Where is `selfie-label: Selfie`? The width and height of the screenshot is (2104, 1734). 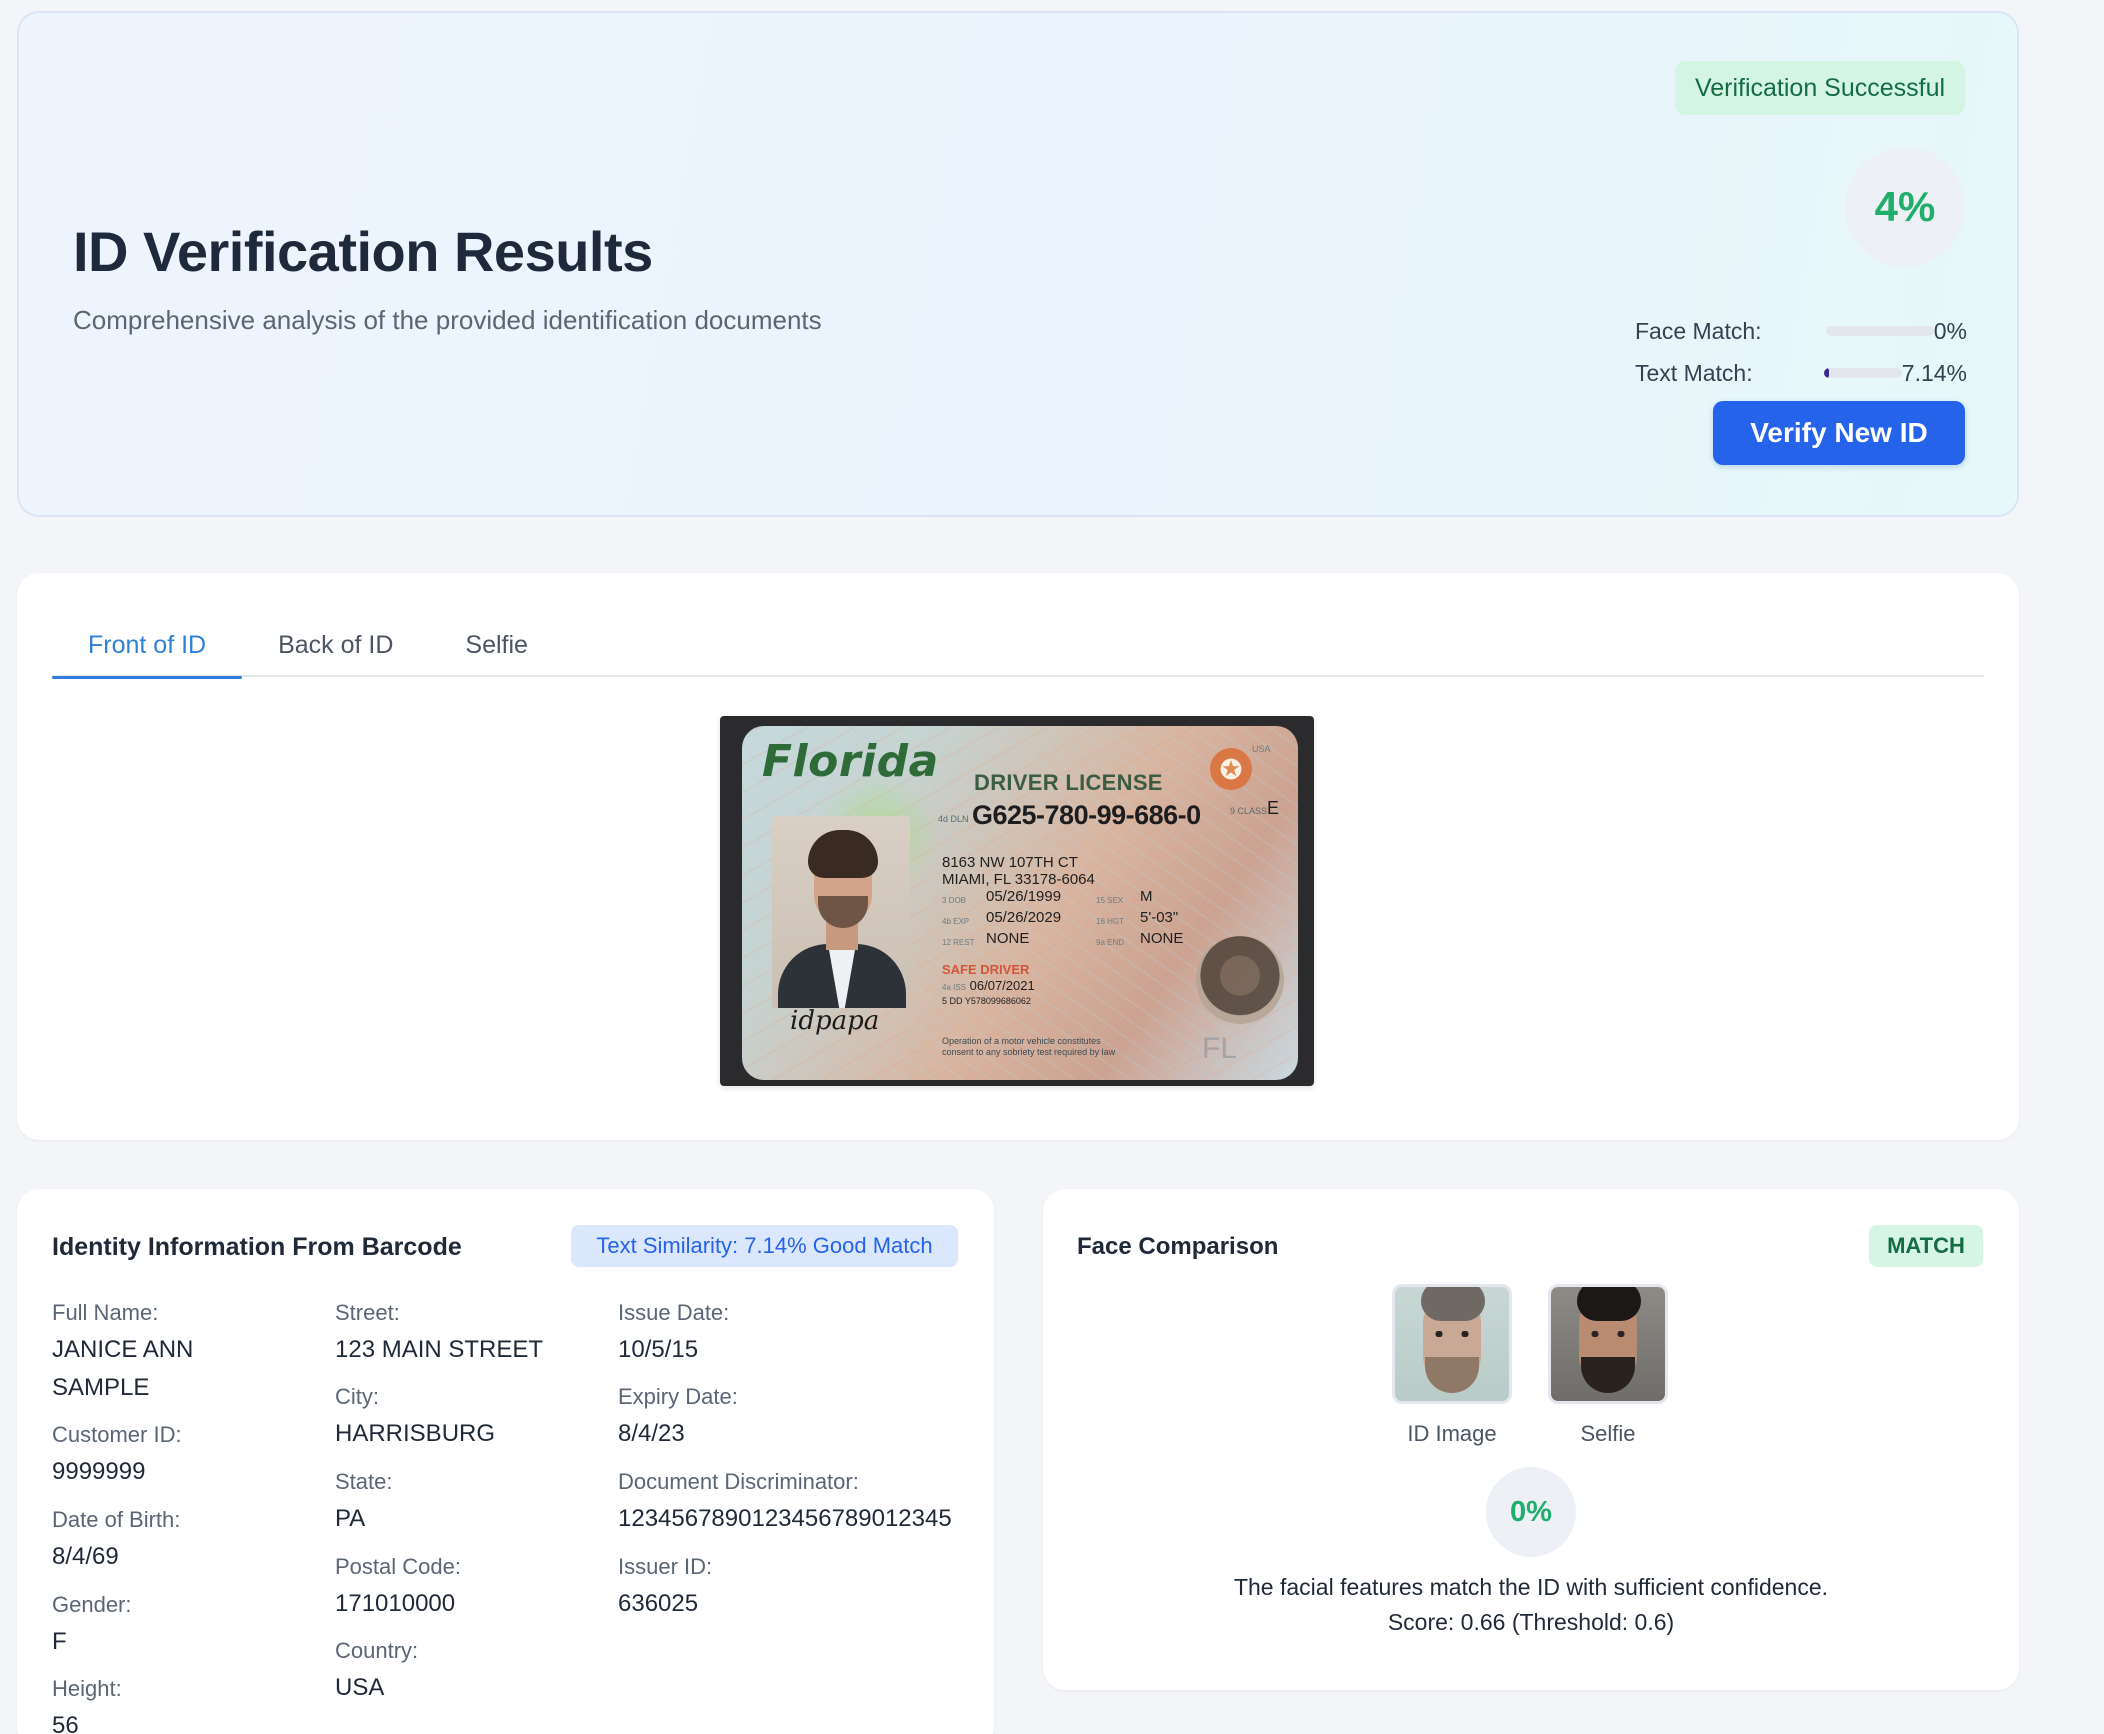 selfie-label: Selfie is located at coordinates (1608, 1433).